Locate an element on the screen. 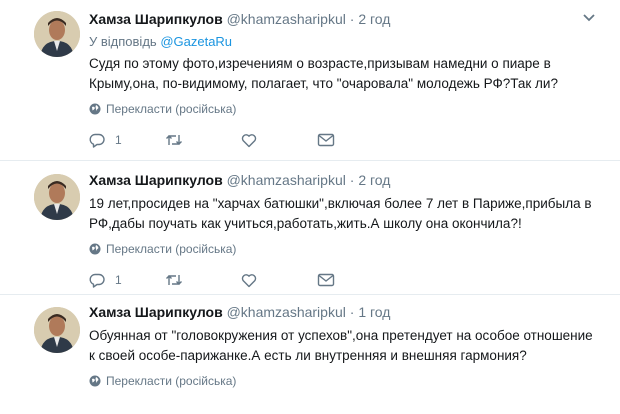 The width and height of the screenshot is (620, 414). reply-context: У відповідь @GazetaRu is located at coordinates (344, 41).